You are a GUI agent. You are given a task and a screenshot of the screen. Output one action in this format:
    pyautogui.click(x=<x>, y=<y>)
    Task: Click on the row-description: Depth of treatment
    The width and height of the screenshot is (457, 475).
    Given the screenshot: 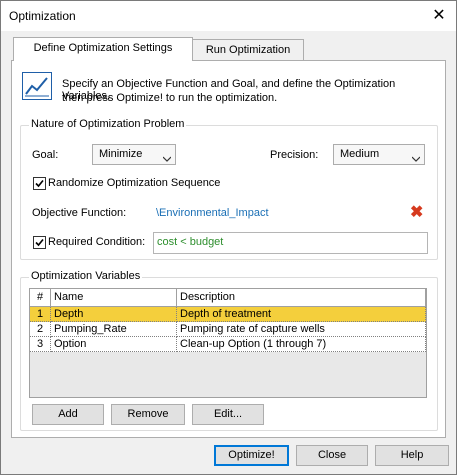 What is the action you would take?
    pyautogui.click(x=301, y=314)
    